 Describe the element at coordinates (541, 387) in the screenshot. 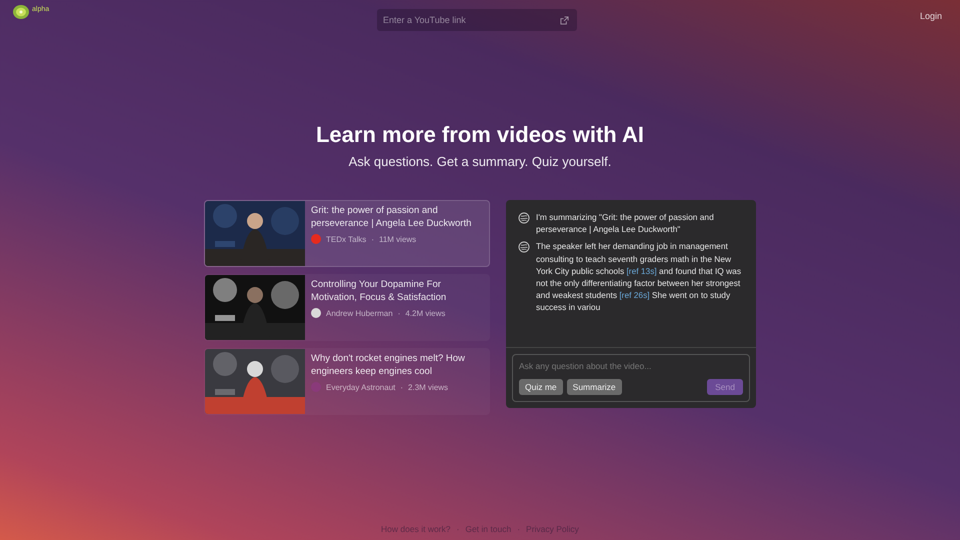

I see `action-button: Quiz me` at that location.